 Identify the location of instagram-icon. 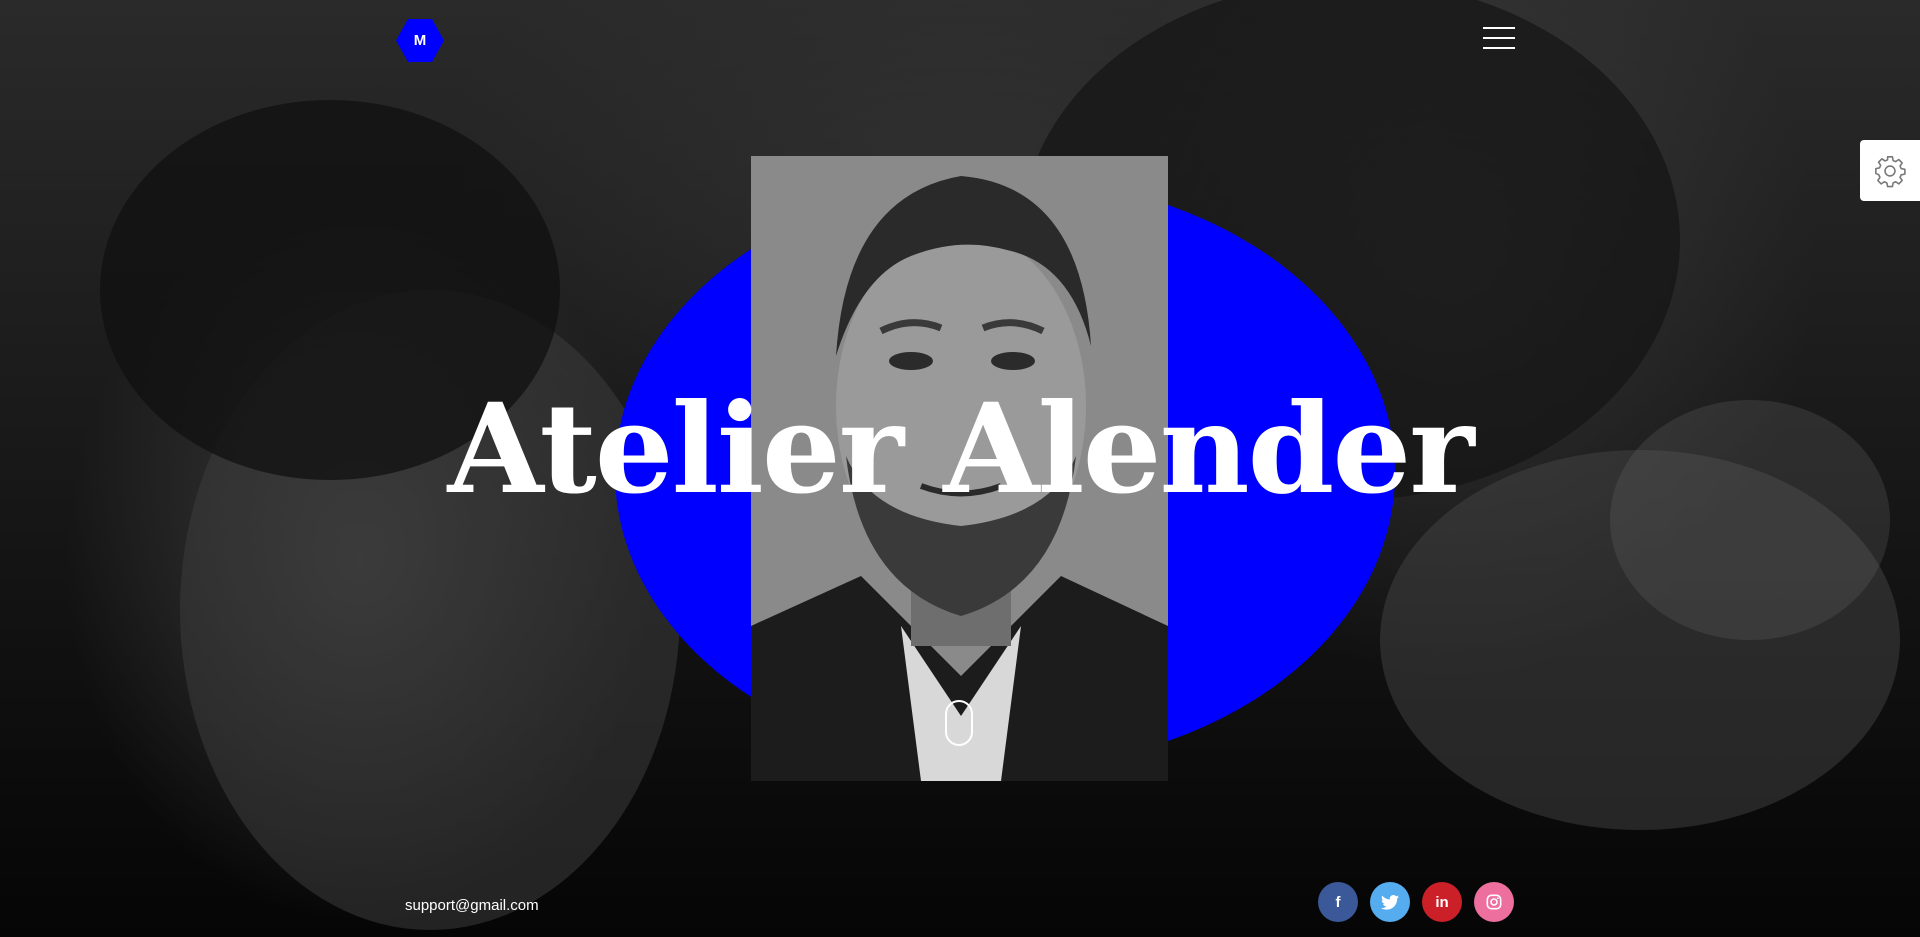
(1494, 902).